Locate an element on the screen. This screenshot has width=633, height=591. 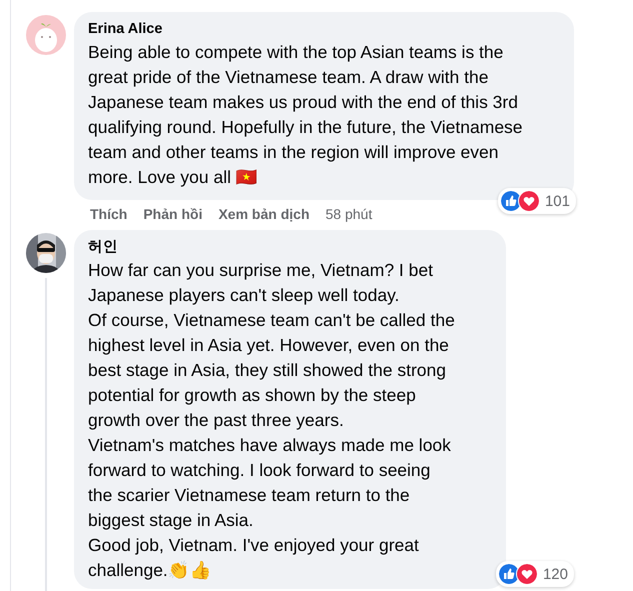
timestamp: 58 phút is located at coordinates (349, 214).